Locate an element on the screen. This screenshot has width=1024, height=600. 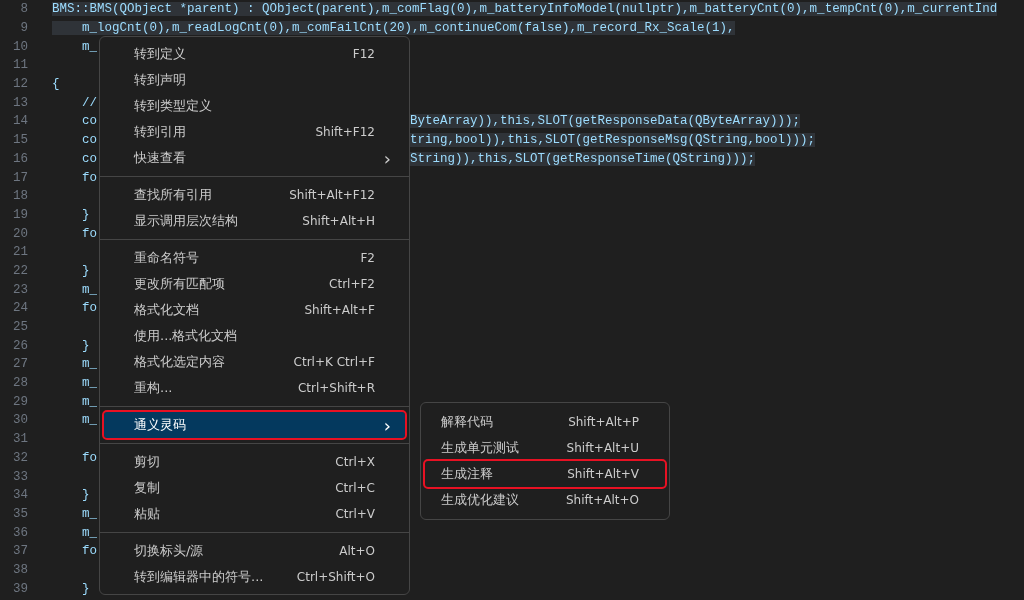
menu-item: 转到编辑器中的符号... Ctrl+Shift+O is located at coordinates (254, 577).